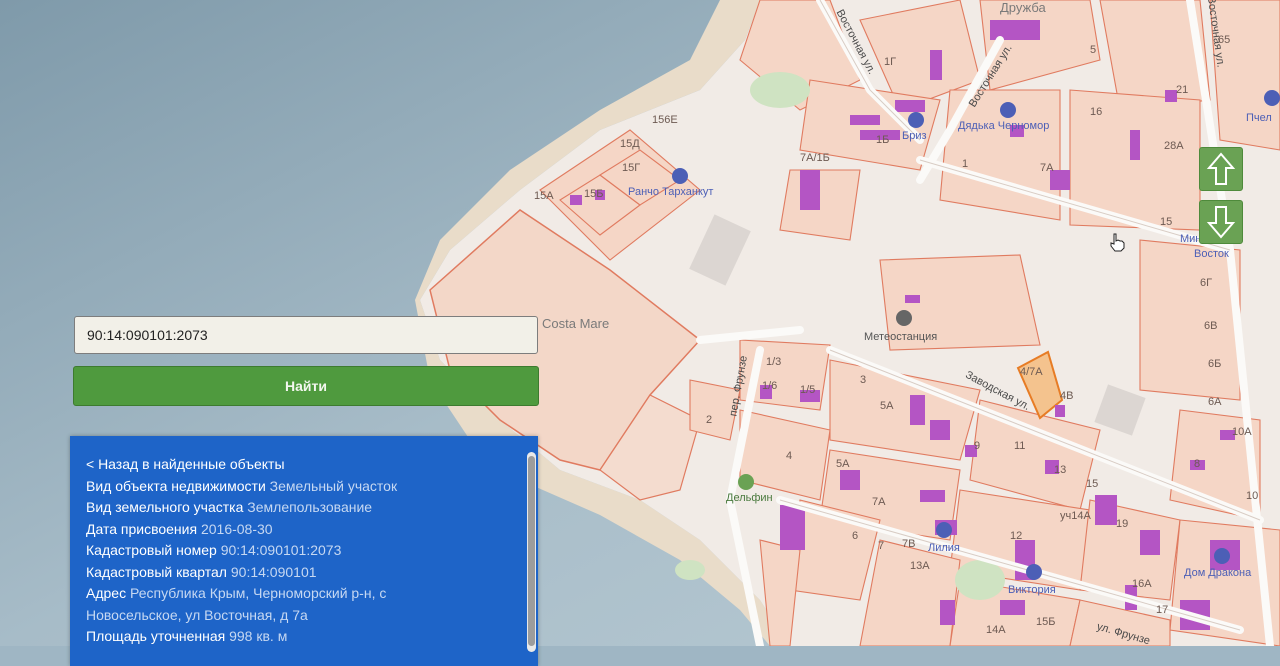  I want to click on parcel-num: 4В, so click(1067, 396).